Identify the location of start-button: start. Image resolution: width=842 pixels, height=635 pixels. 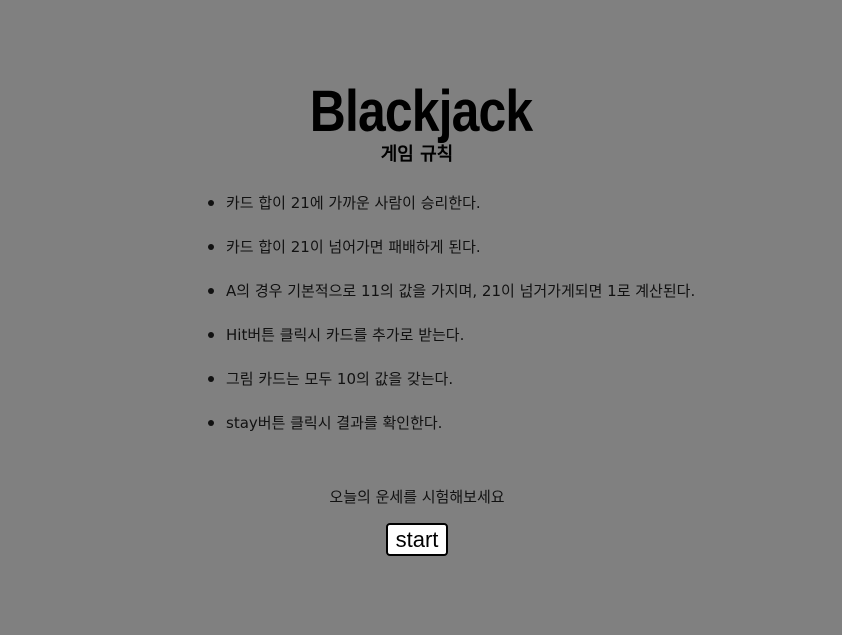
(417, 539).